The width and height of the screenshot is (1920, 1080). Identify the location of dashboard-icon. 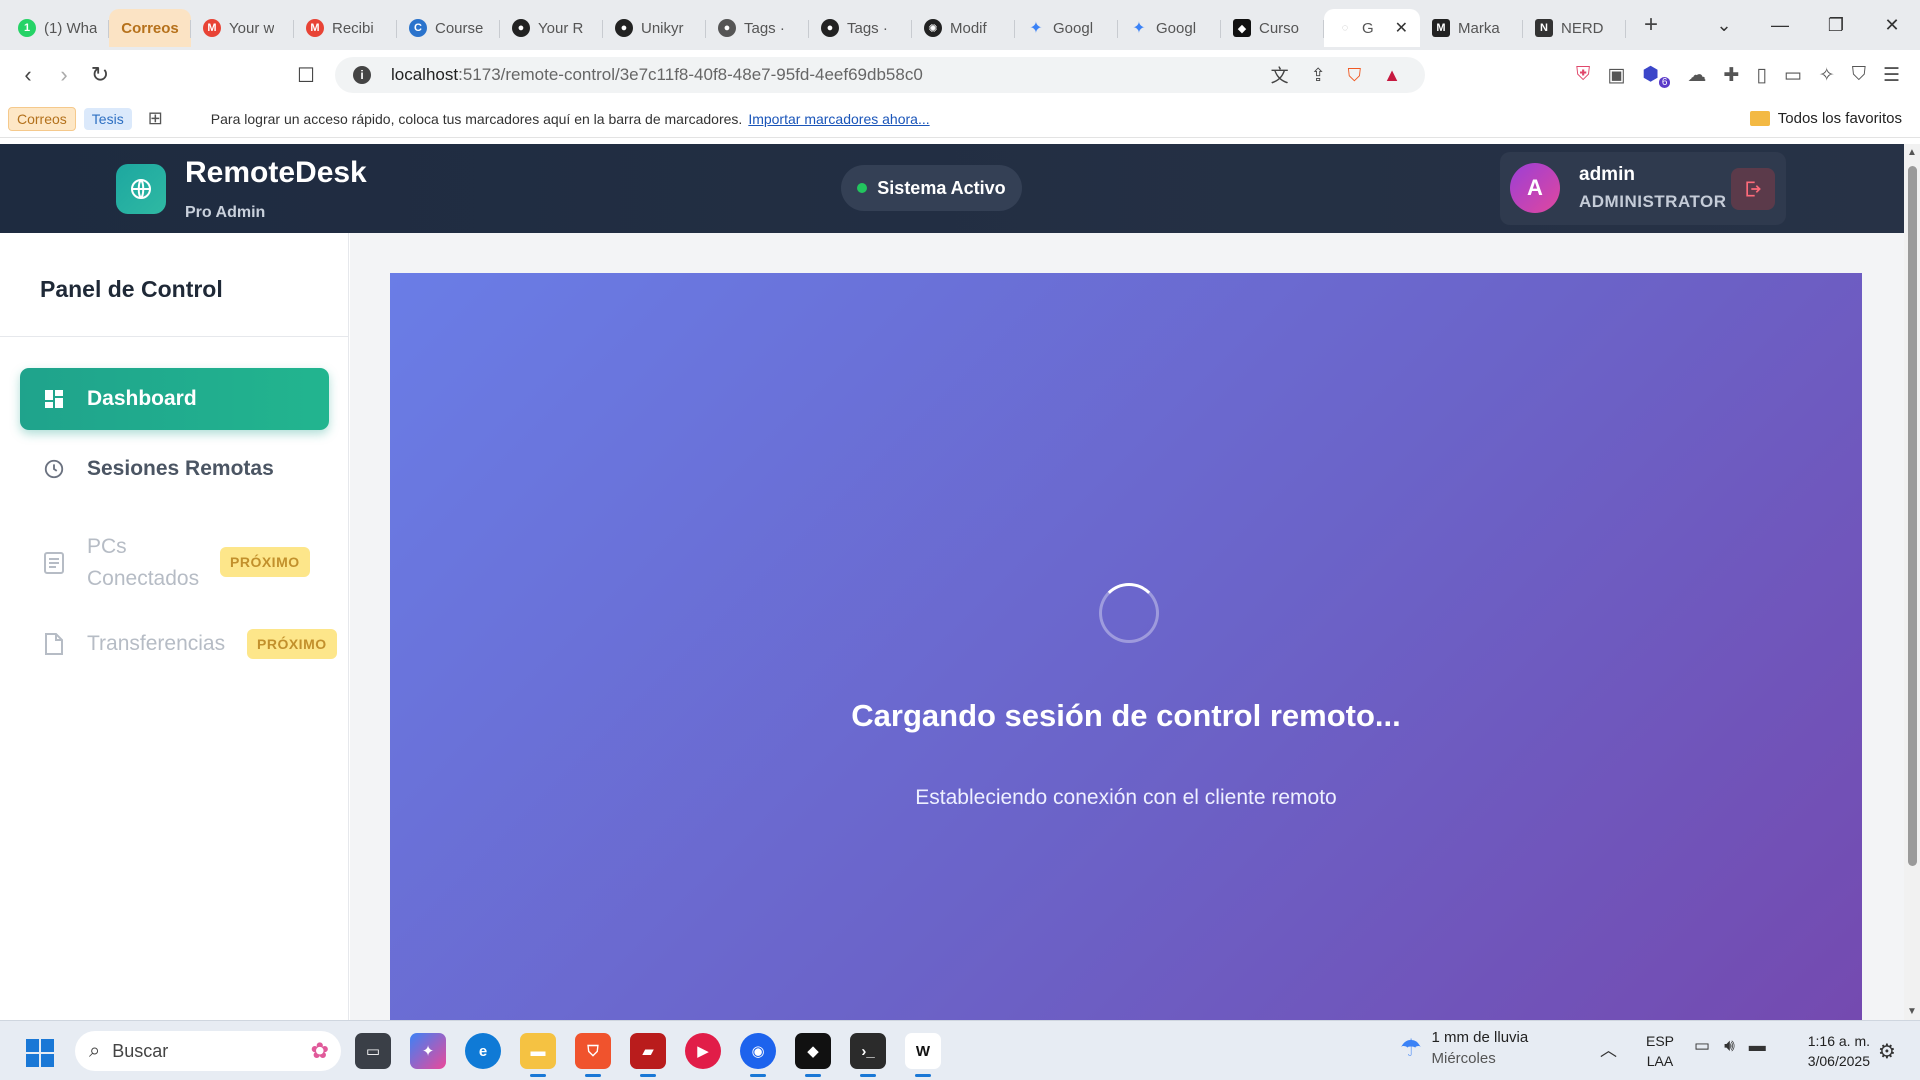
(54, 399).